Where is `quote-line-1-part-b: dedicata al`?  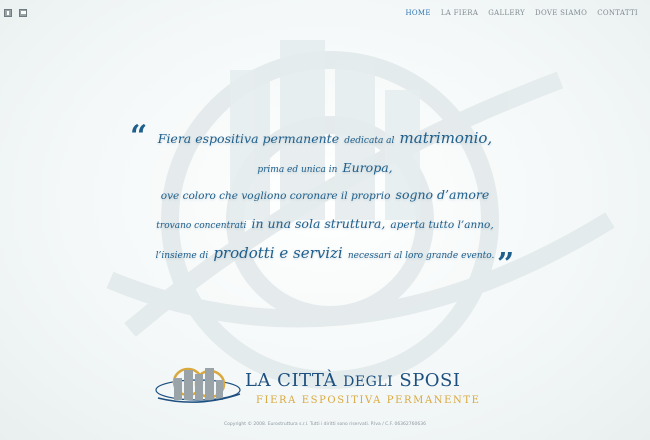 quote-line-1-part-b: dedicata al is located at coordinates (369, 141).